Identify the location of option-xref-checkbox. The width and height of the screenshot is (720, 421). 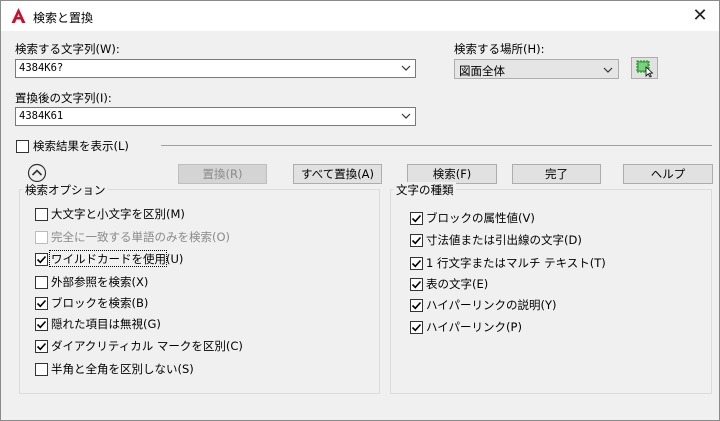
(41, 282).